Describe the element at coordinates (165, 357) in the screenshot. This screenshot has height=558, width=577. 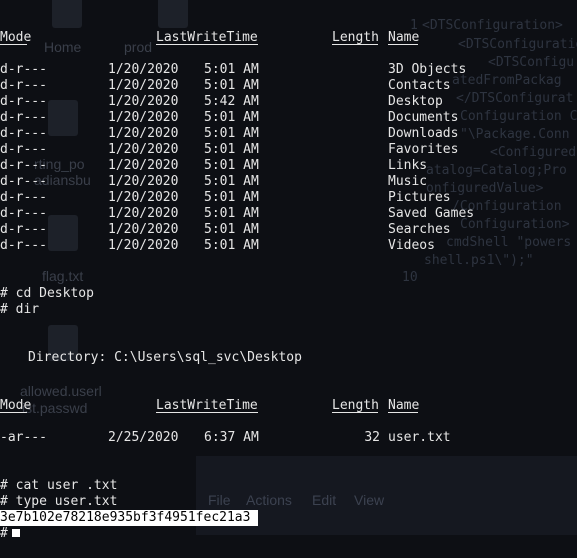
I see `directory-path: Directory: C:\Users\sql_svc\Desktop` at that location.